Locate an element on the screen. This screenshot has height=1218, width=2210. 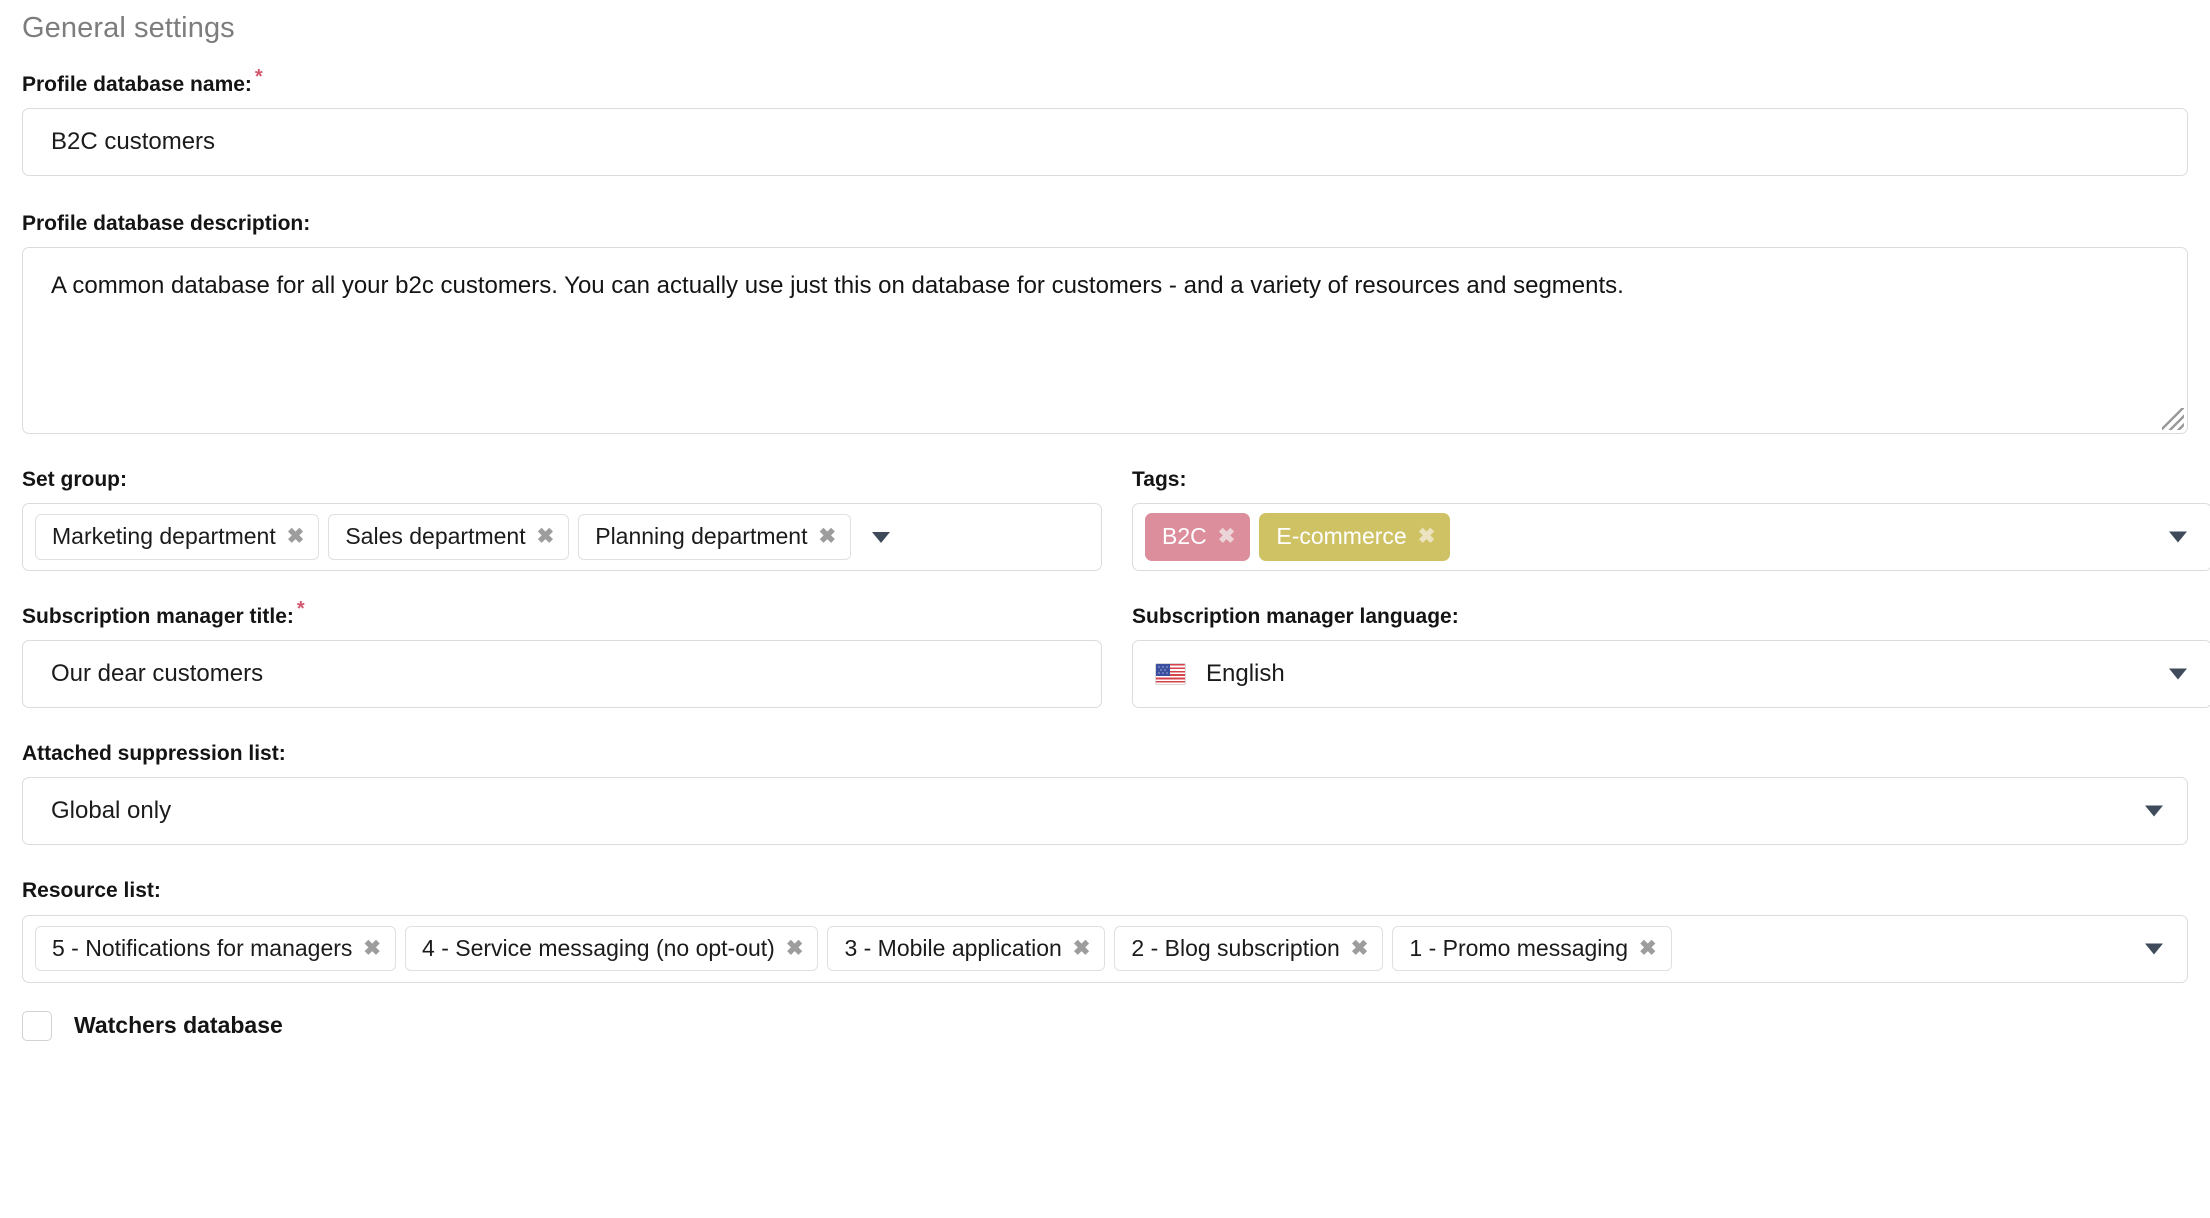
label-profile-database-name: Profile database name: * is located at coordinates (1105, 81).